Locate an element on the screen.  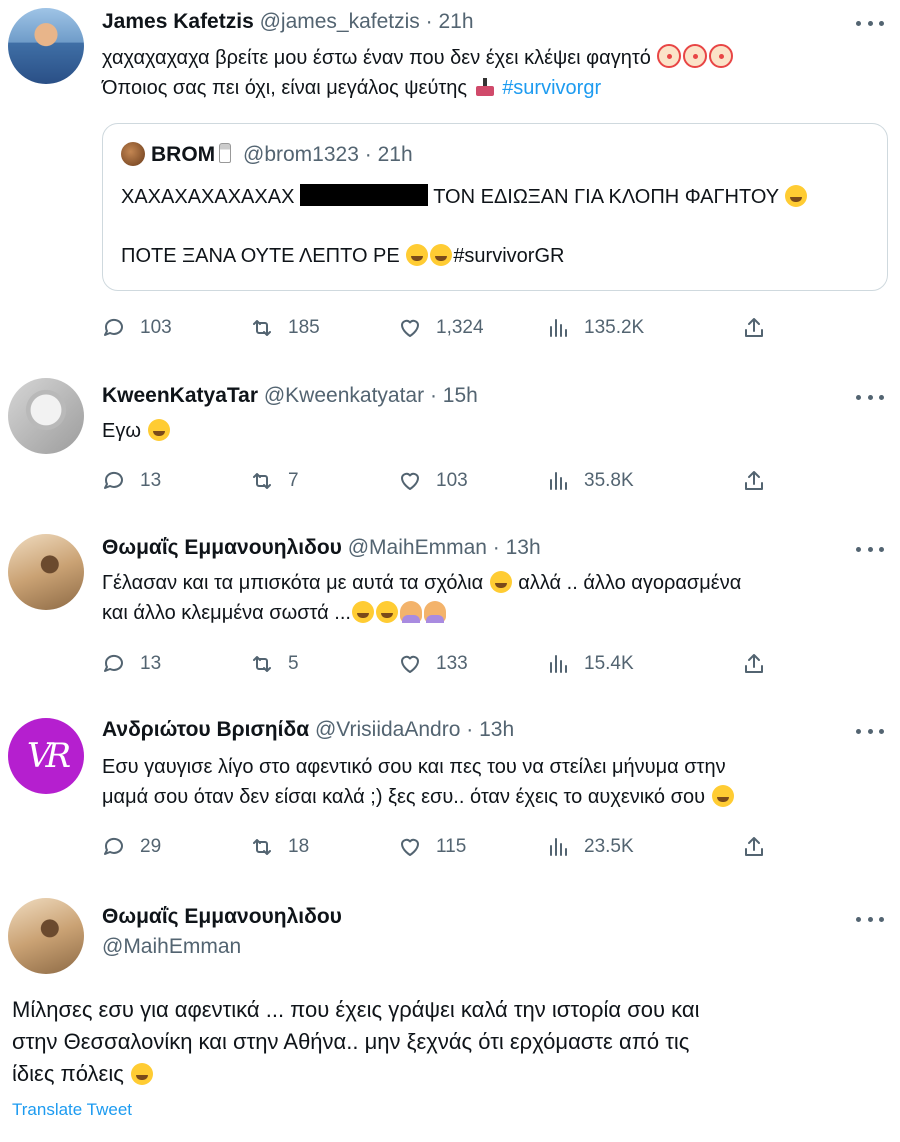
views-button: 35.8K is located at coordinates (590, 481).